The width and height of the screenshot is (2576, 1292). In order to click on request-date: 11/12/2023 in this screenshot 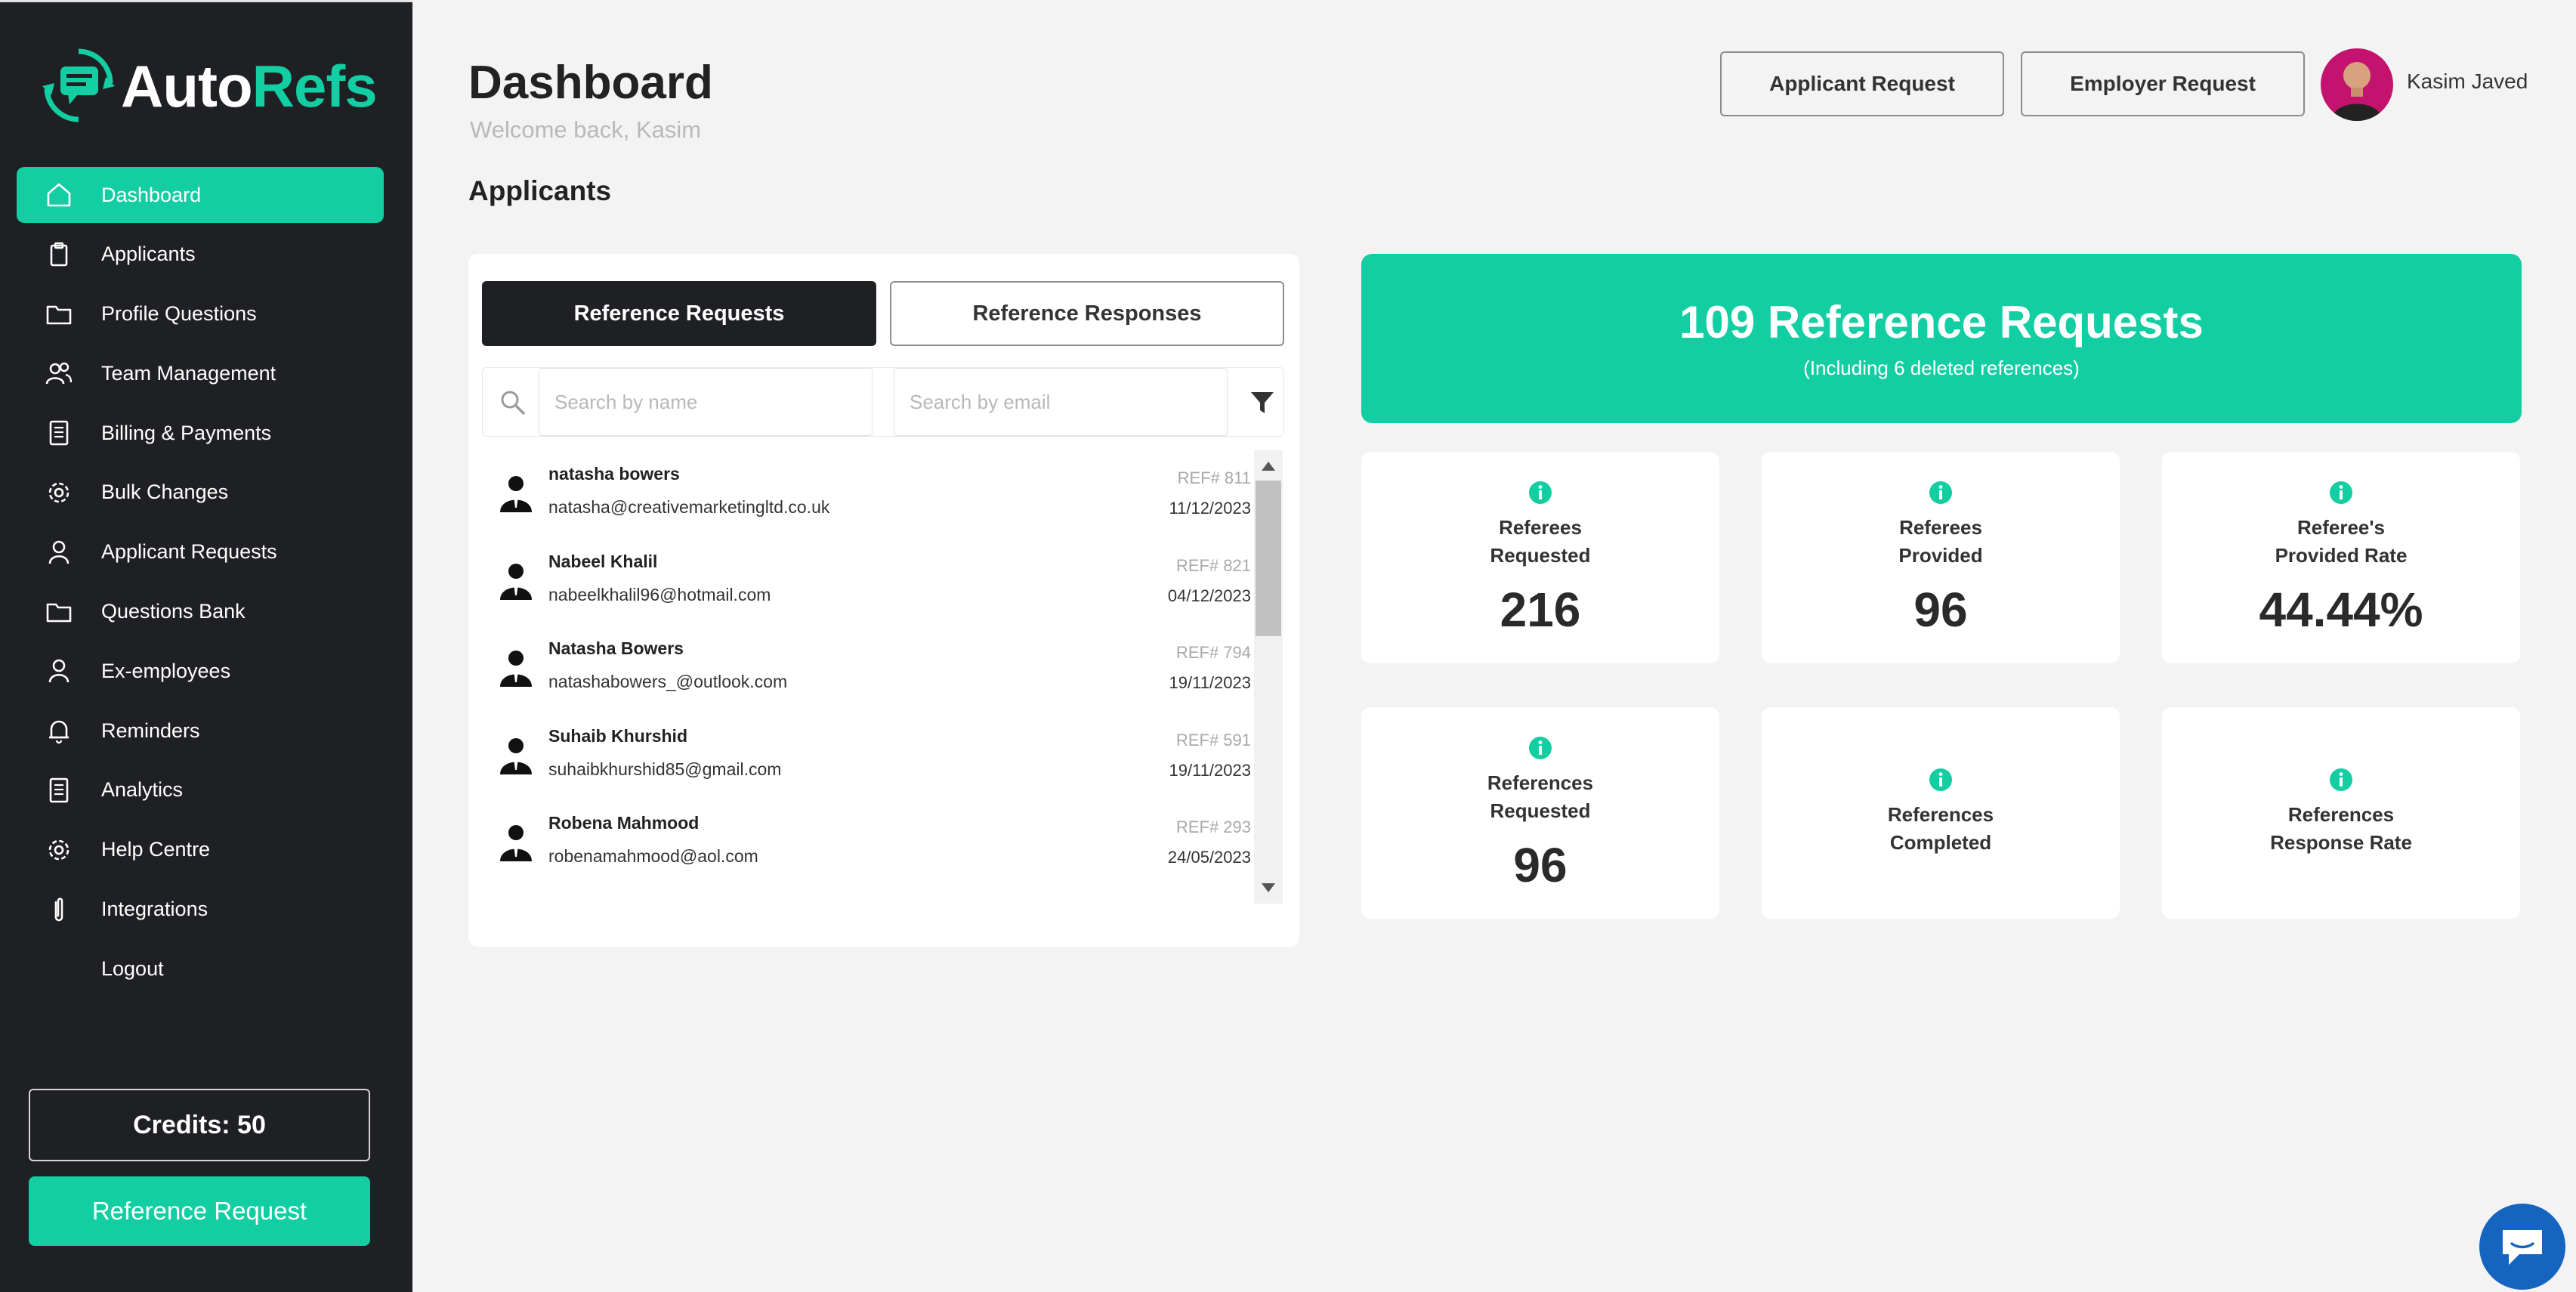, I will do `click(1210, 508)`.